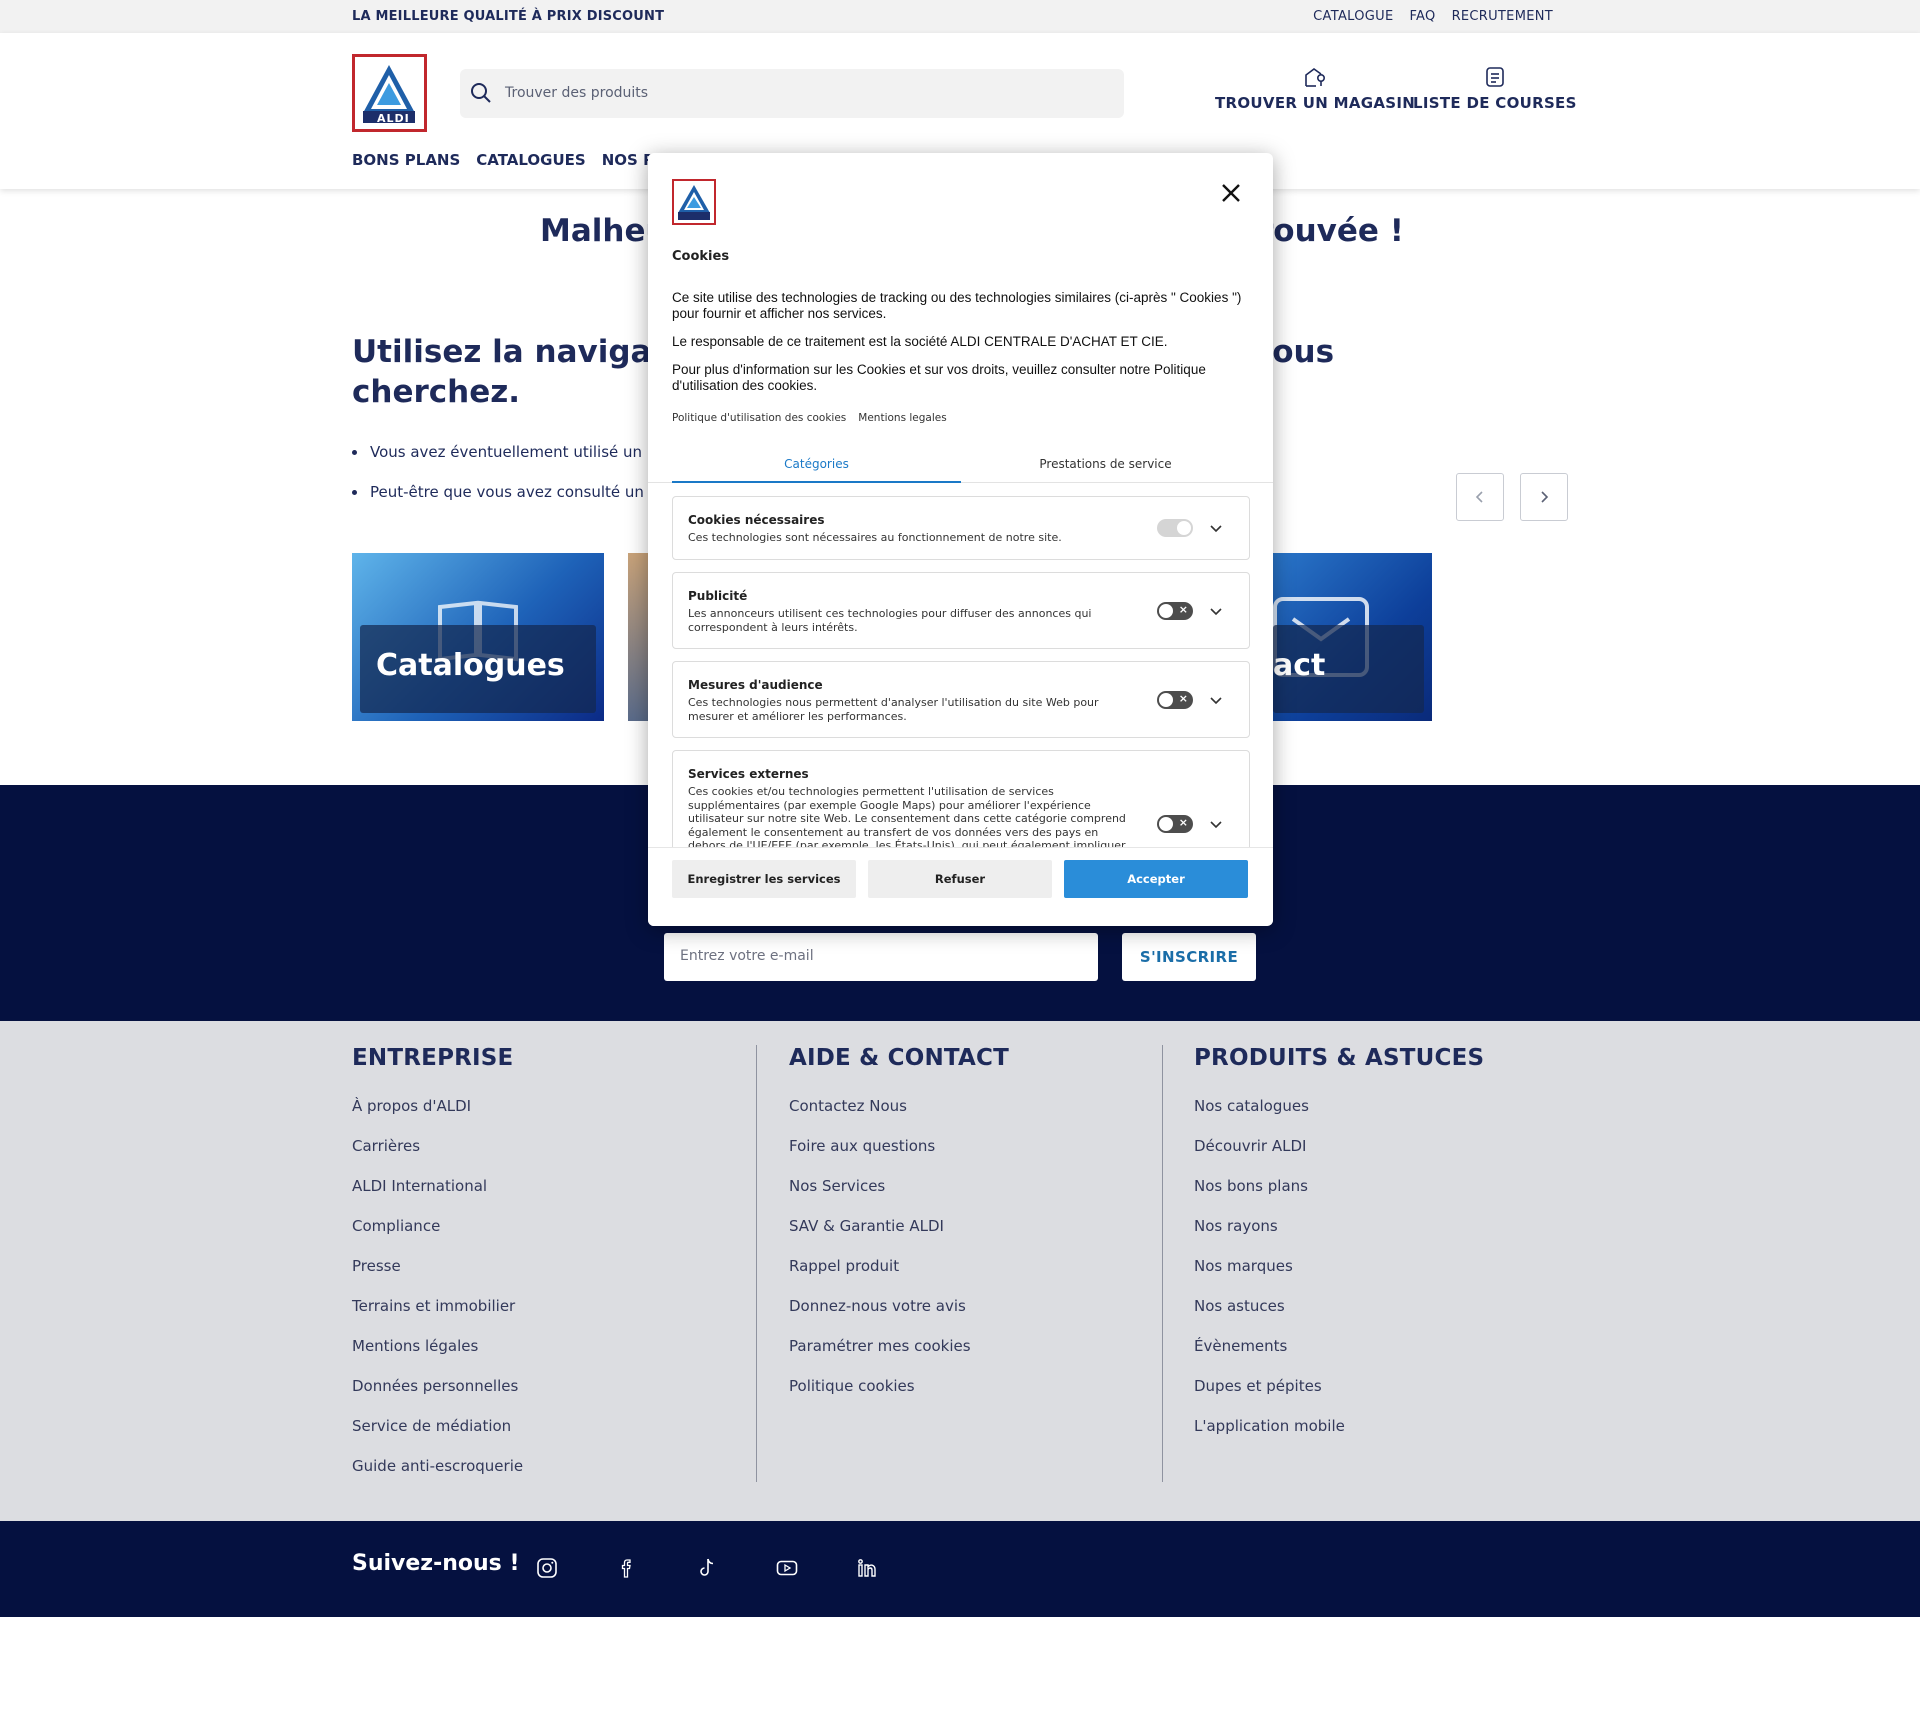  I want to click on aldi-logo: ALDI, so click(389, 93).